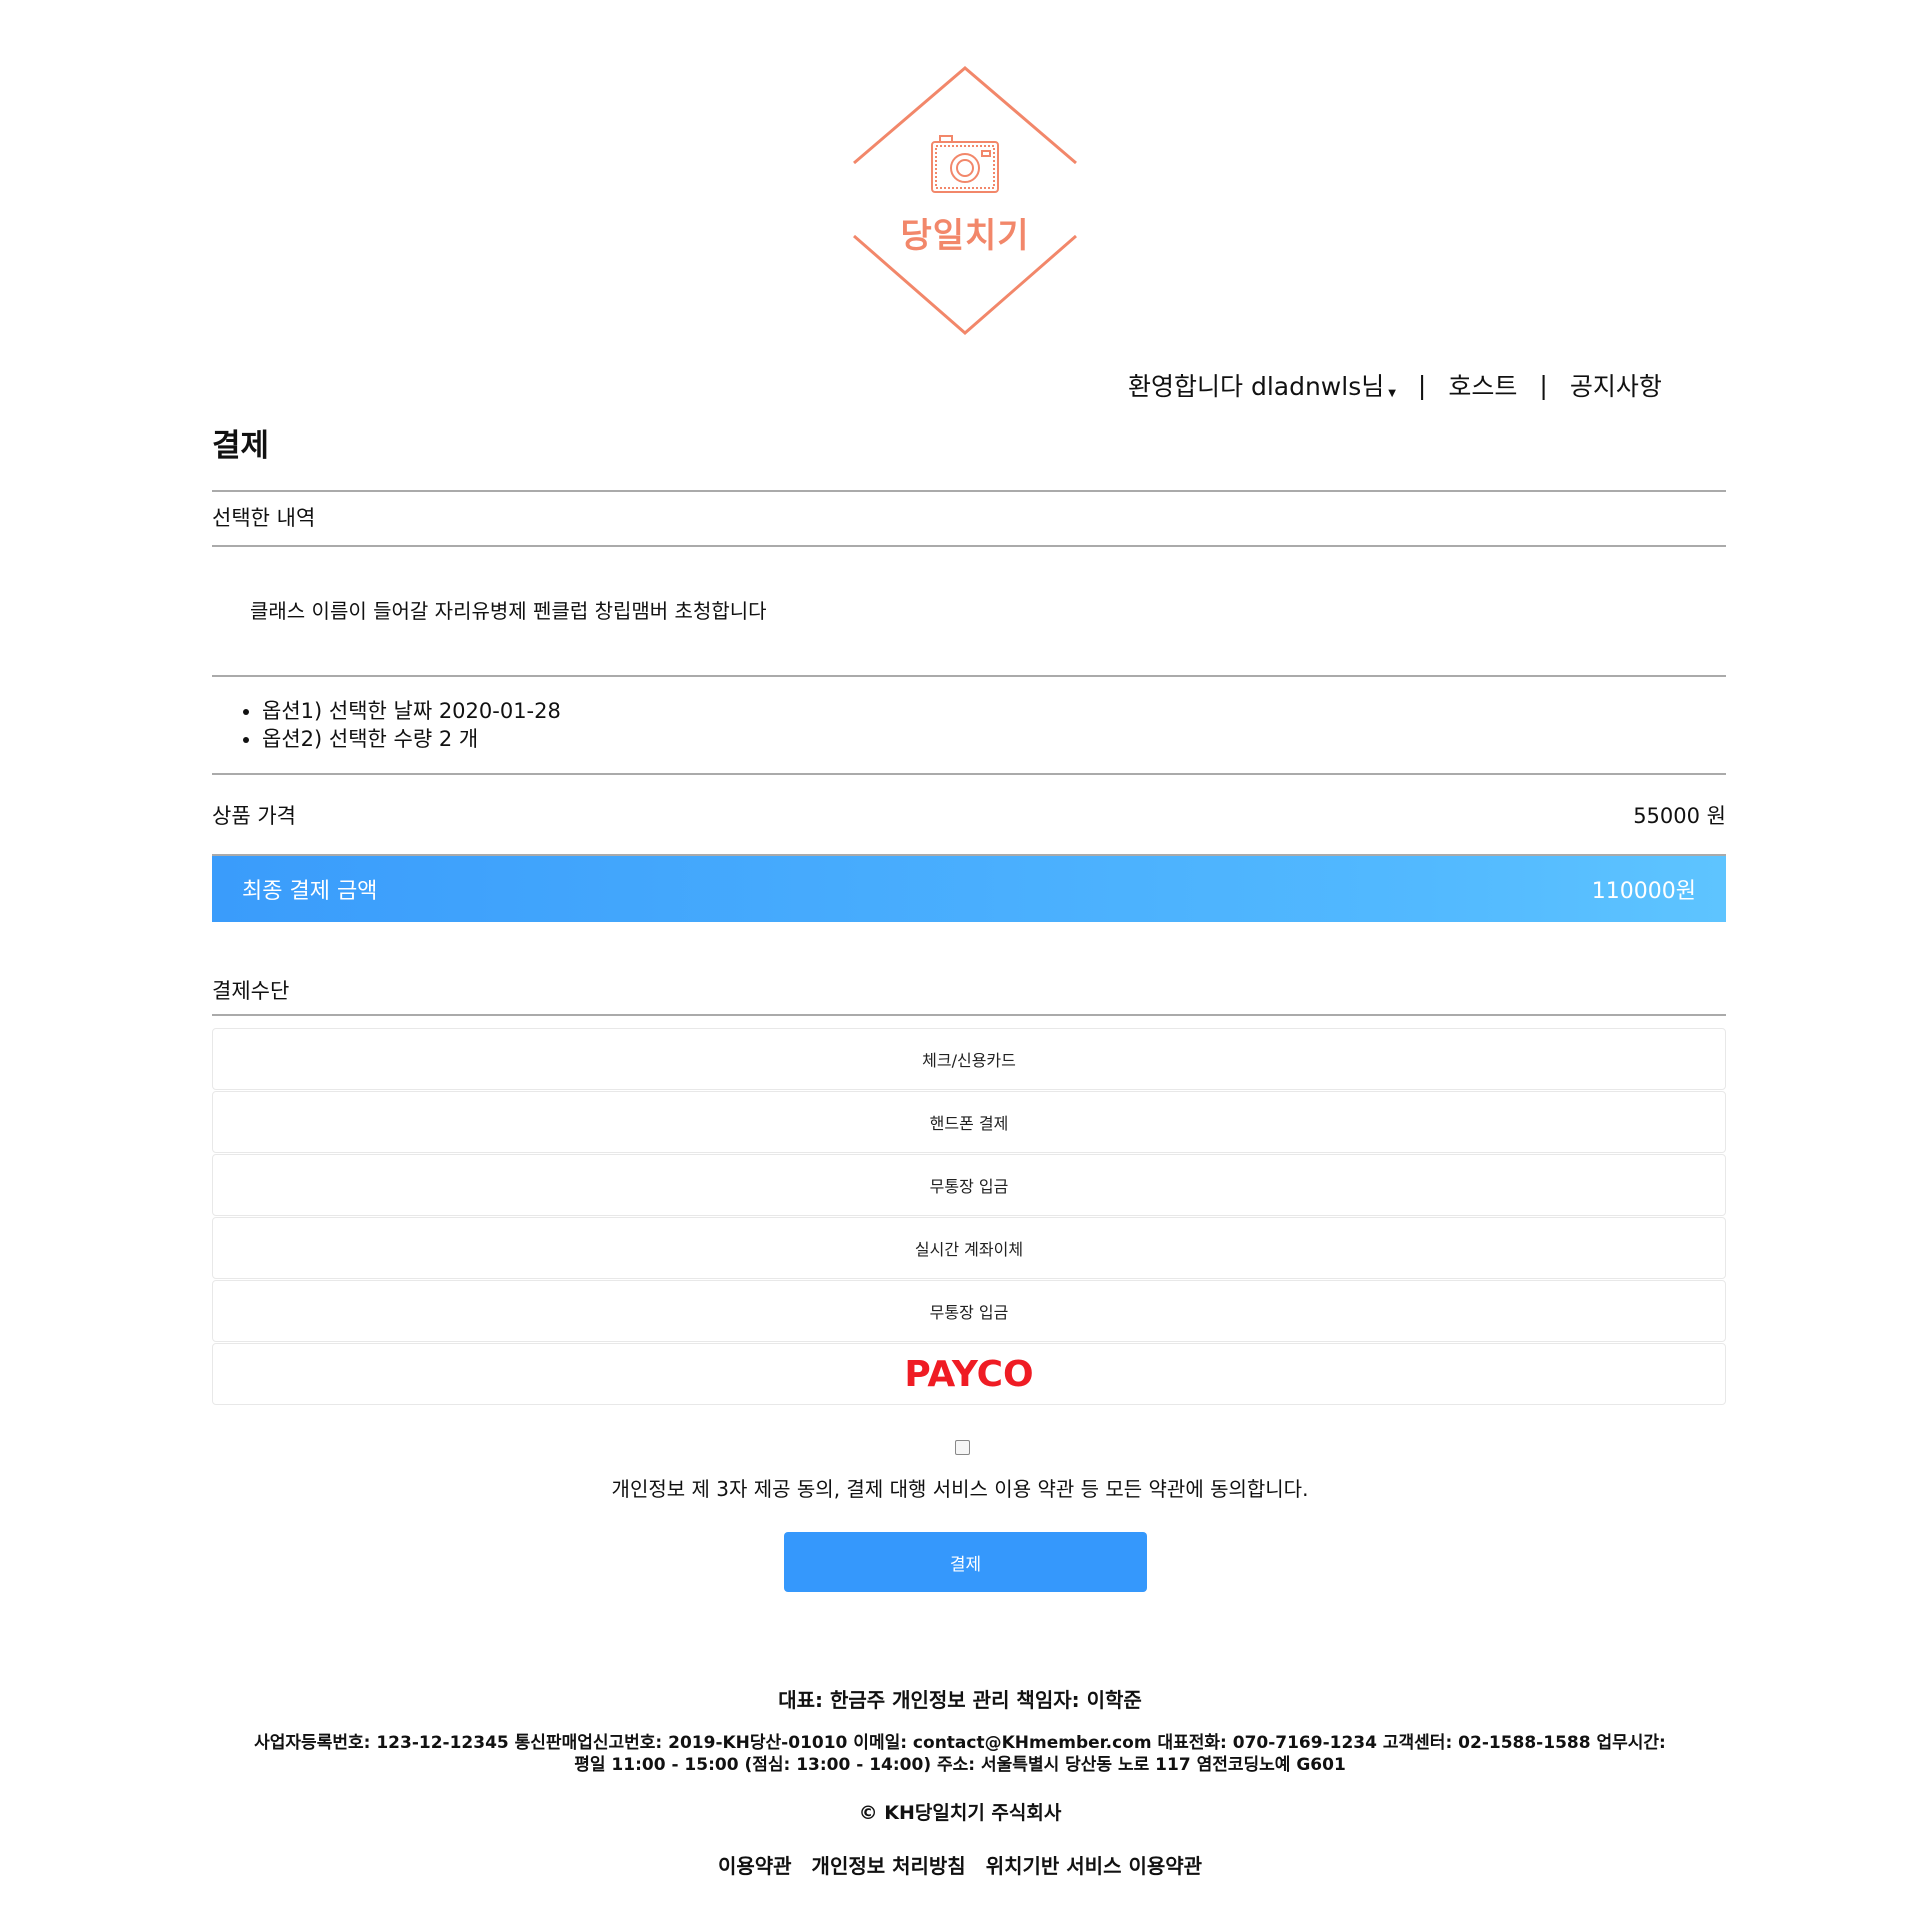 This screenshot has width=1920, height=1922. What do you see at coordinates (994, 711) in the screenshot?
I see `option-item: 옵션1) 선택한 날짜 2020-01-28` at bounding box center [994, 711].